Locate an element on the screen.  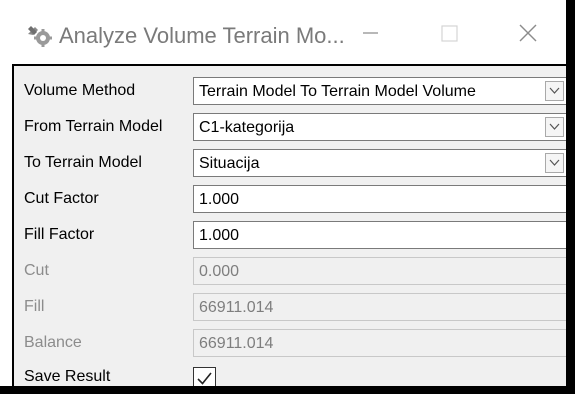
row-fill: Fill 66911.014 is located at coordinates (291, 308).